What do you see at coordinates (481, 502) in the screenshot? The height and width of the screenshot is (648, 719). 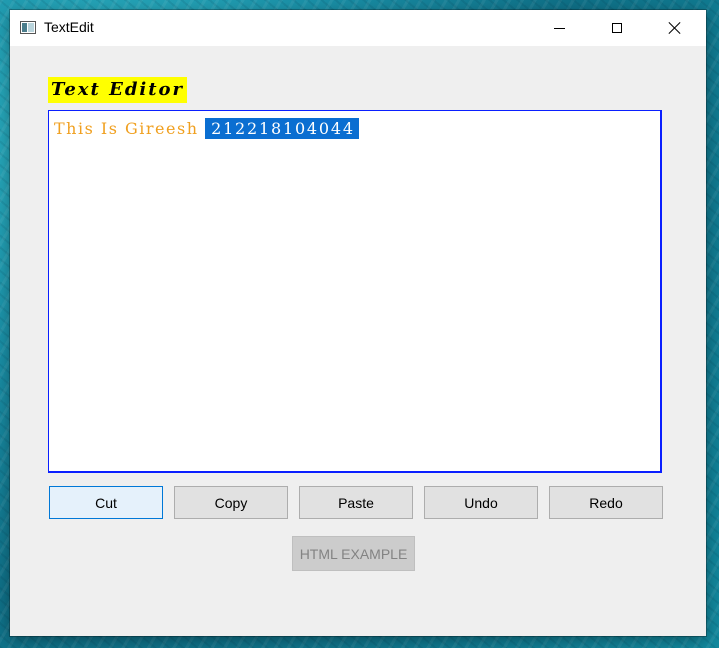 I see `undo-button: Undo` at bounding box center [481, 502].